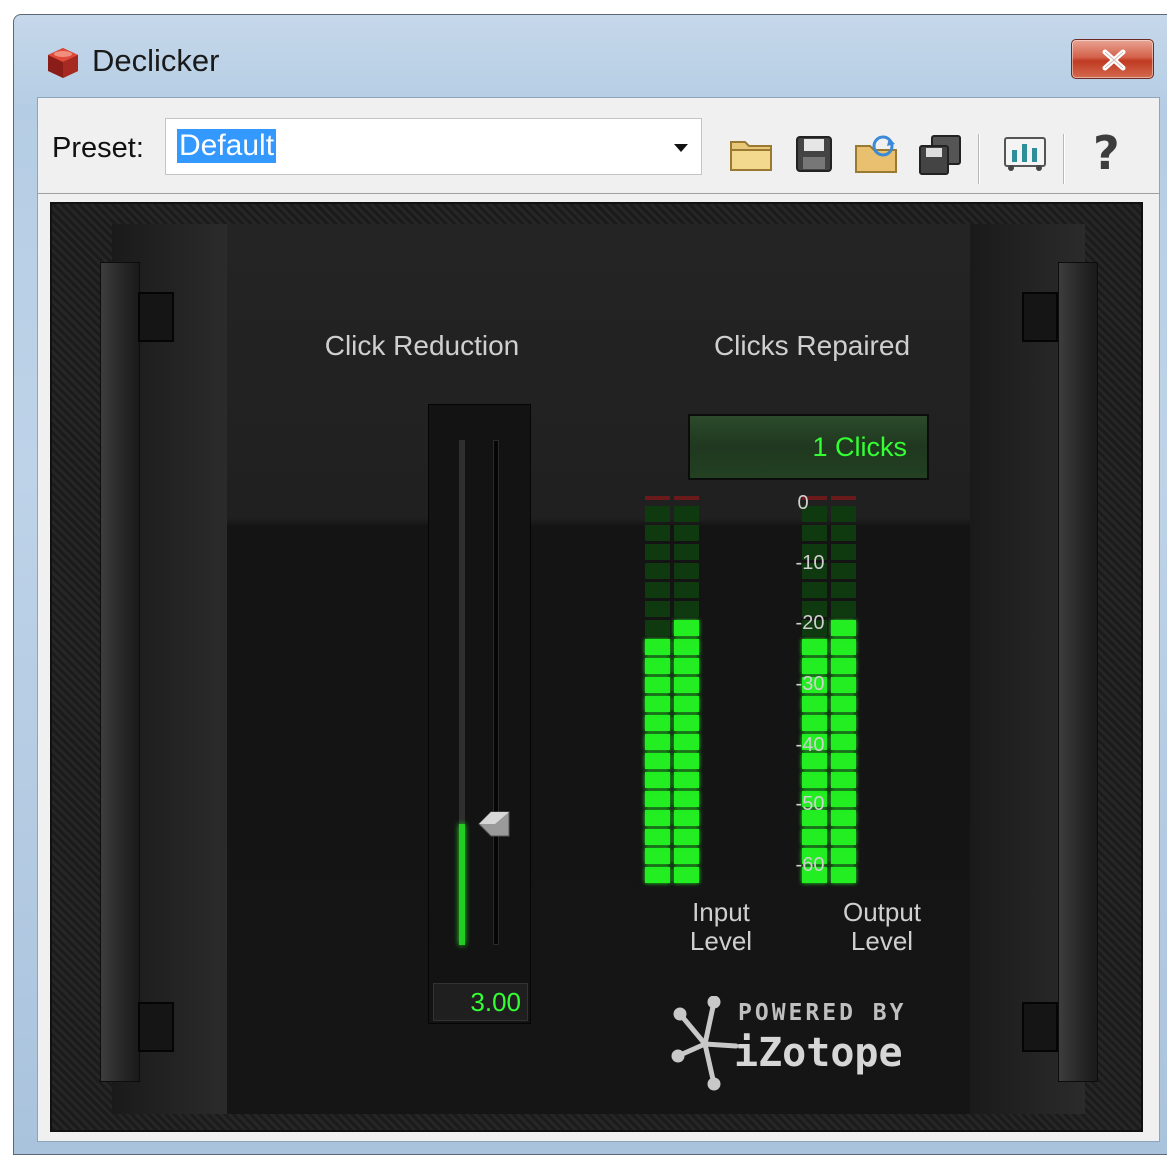 This screenshot has height=1155, width=1167. What do you see at coordinates (480, 1002) in the screenshot?
I see `click-reduction-value: 3.00` at bounding box center [480, 1002].